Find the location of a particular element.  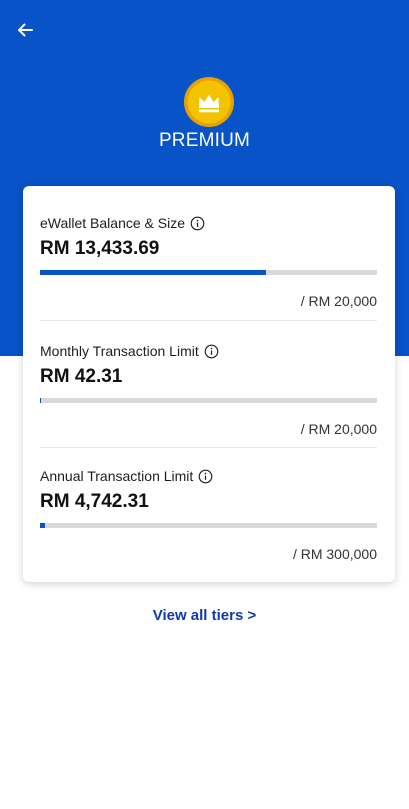

limit-value: RM 13,433.69 is located at coordinates (100, 248).